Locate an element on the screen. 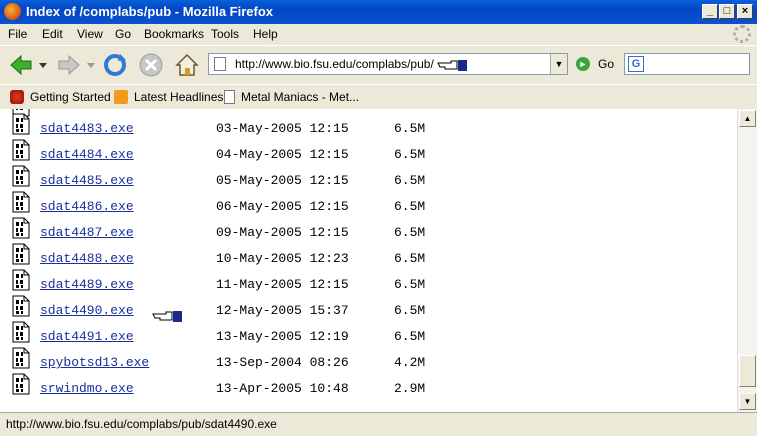  menu-bookmarks: Bookmarks is located at coordinates (174, 34).